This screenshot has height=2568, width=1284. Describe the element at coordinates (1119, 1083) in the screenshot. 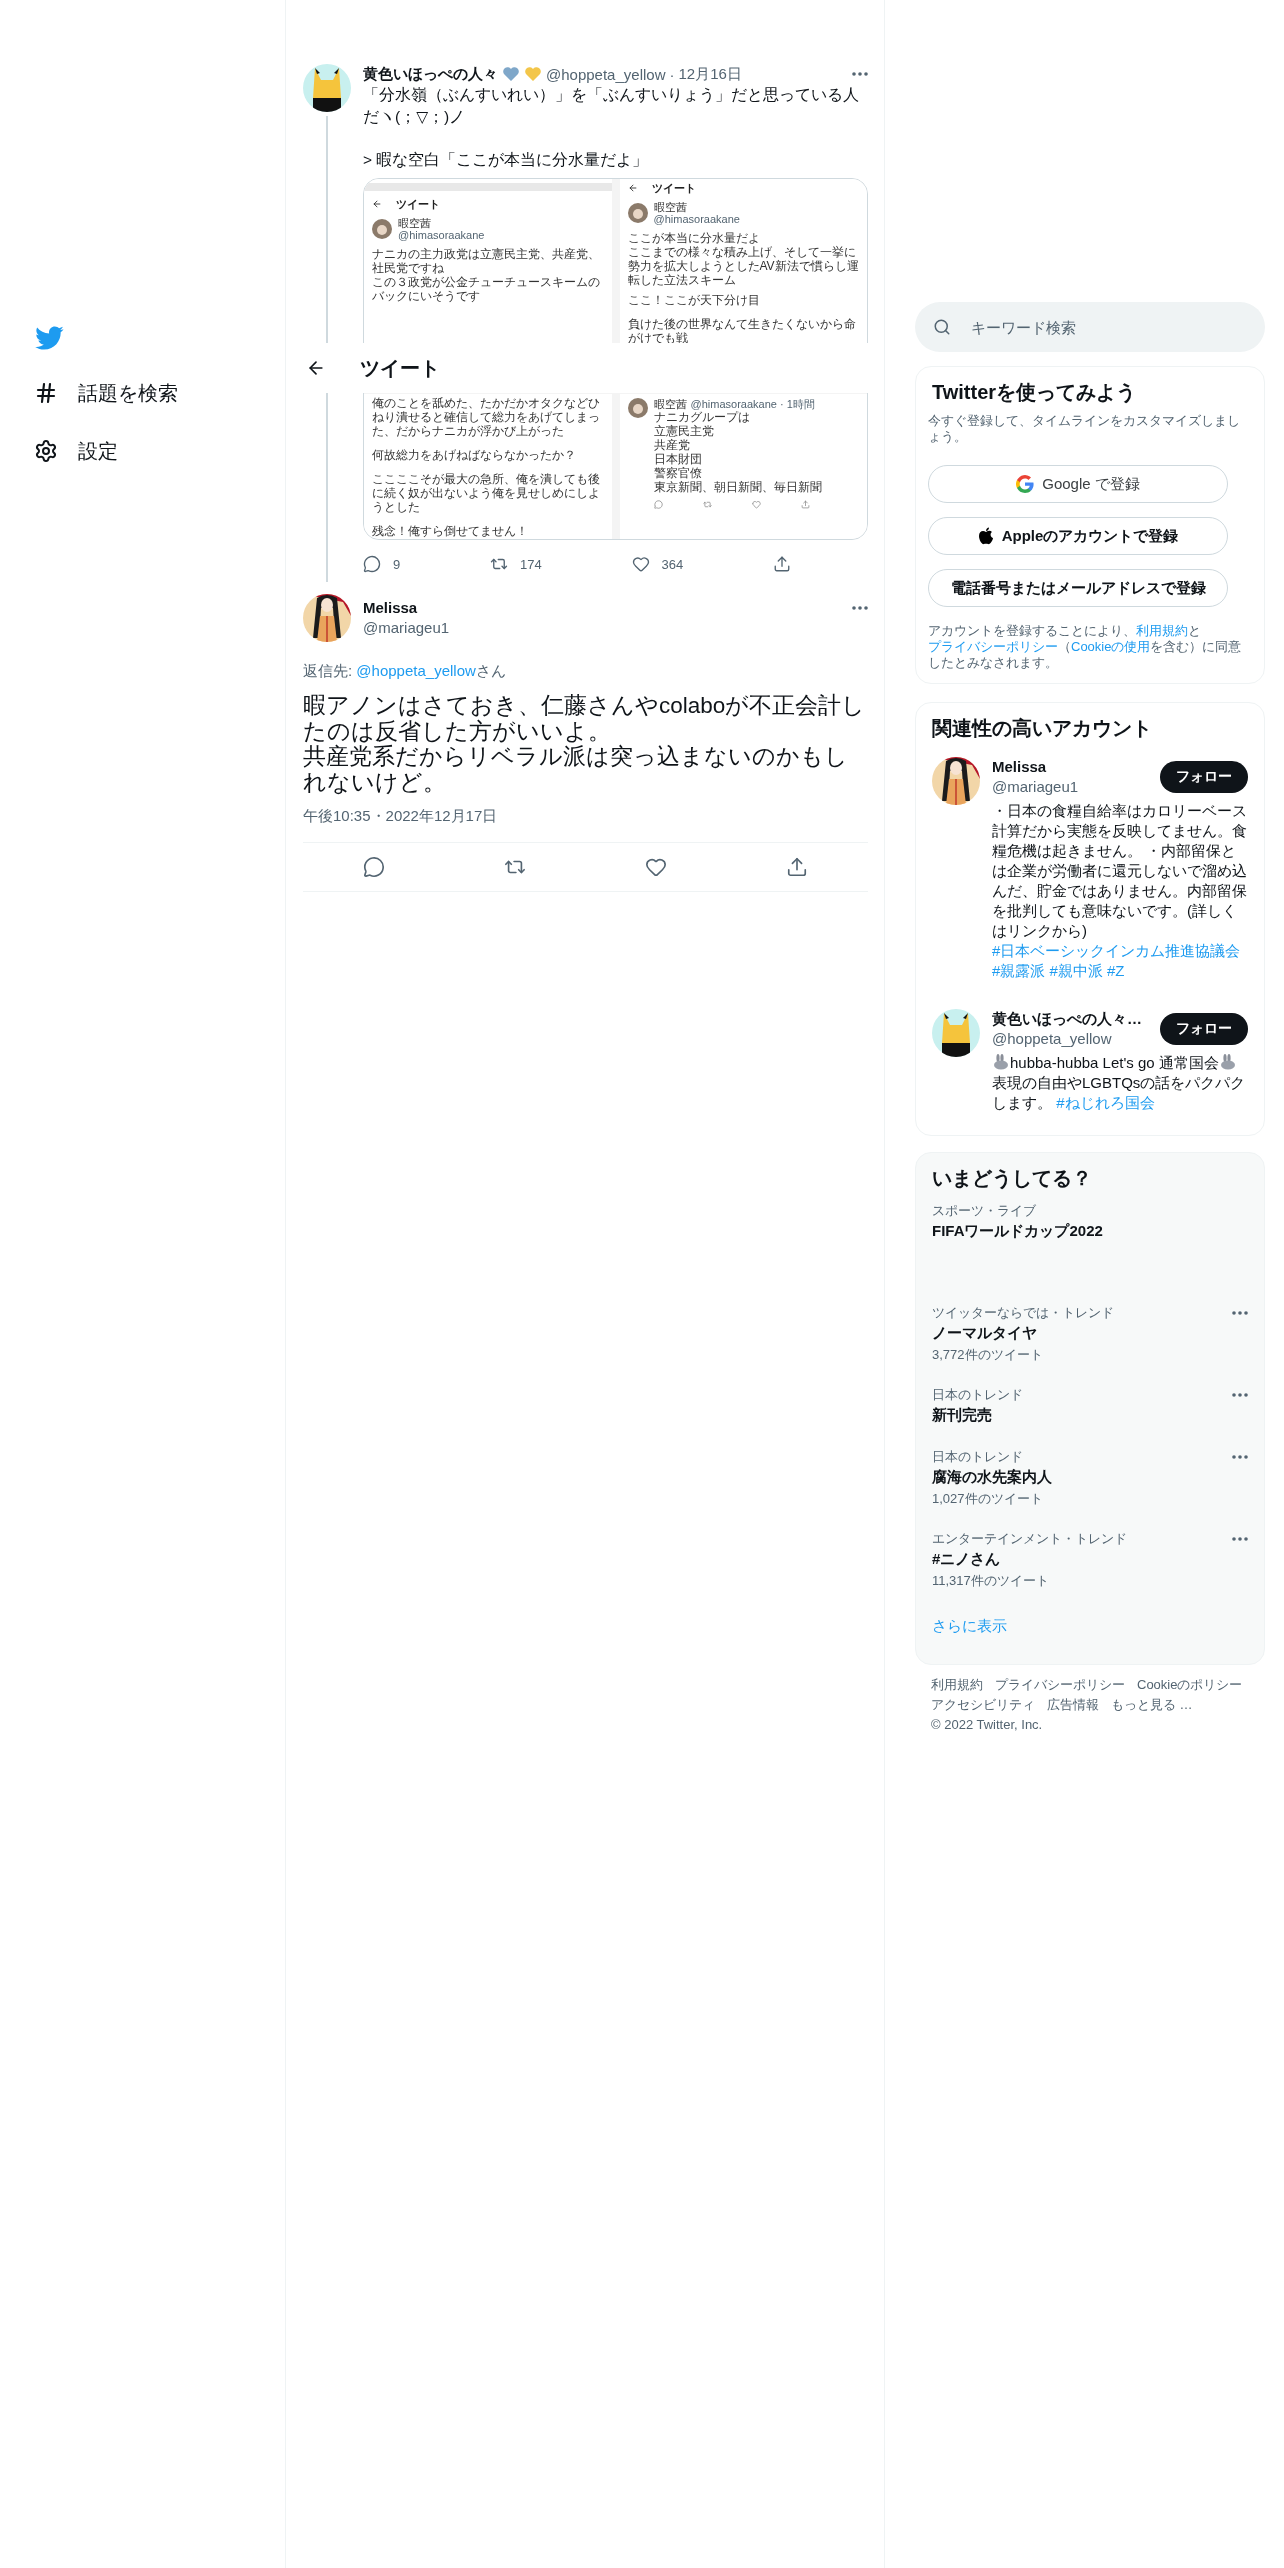

I see `bio-text: hubba-hubba Let's go 通常国会 表現の自由やLGBTQsの話をパクパクします。 #ねじれろ国会` at that location.